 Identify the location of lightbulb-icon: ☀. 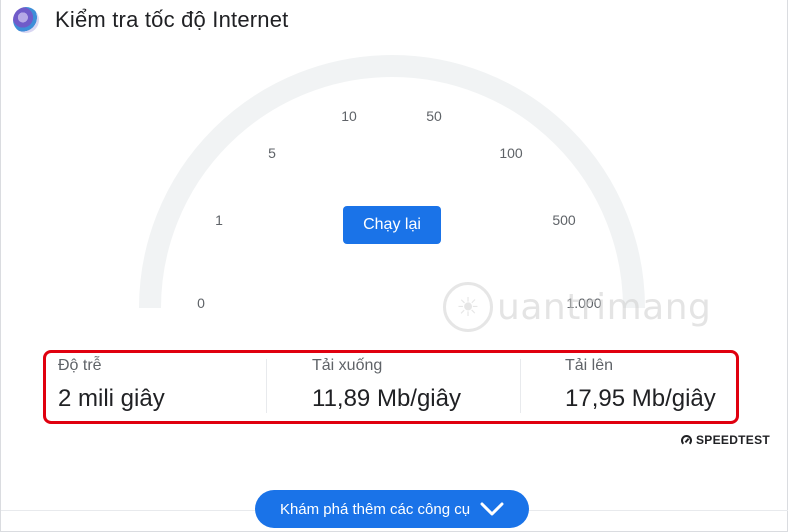
(468, 307).